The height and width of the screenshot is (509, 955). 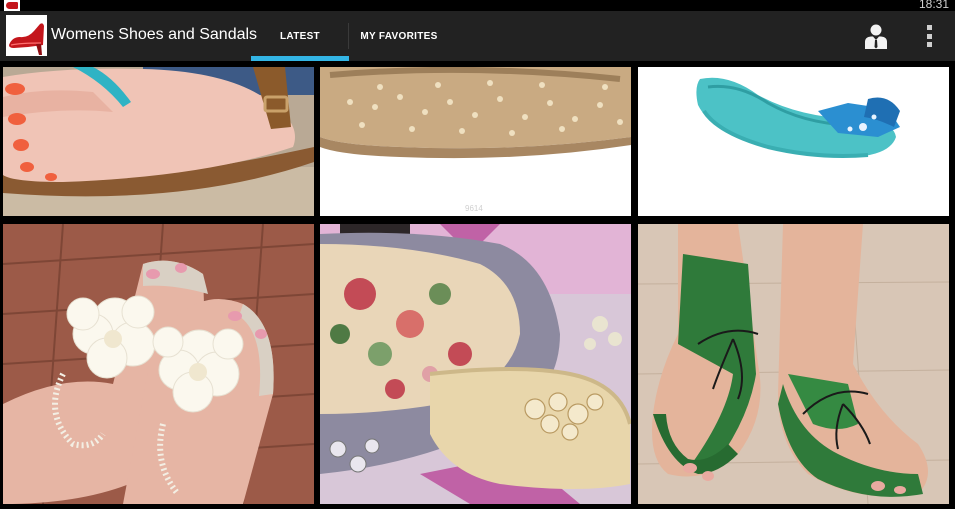 What do you see at coordinates (477, 5) in the screenshot?
I see `status-bar: 18:31` at bounding box center [477, 5].